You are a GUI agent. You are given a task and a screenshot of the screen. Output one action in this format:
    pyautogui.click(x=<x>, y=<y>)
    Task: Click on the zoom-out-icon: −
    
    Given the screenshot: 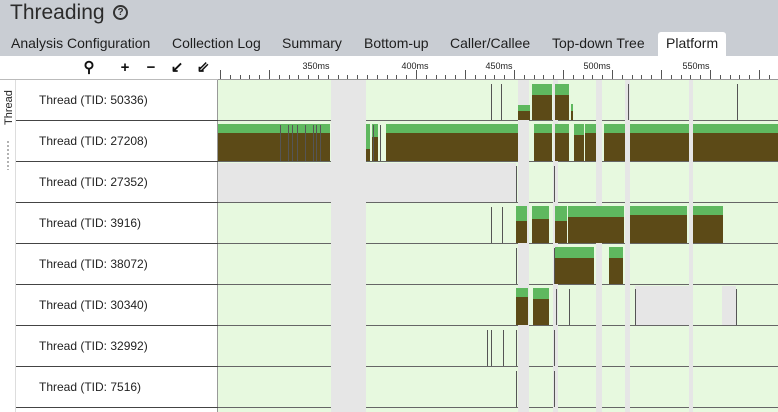 What is the action you would take?
    pyautogui.click(x=151, y=68)
    